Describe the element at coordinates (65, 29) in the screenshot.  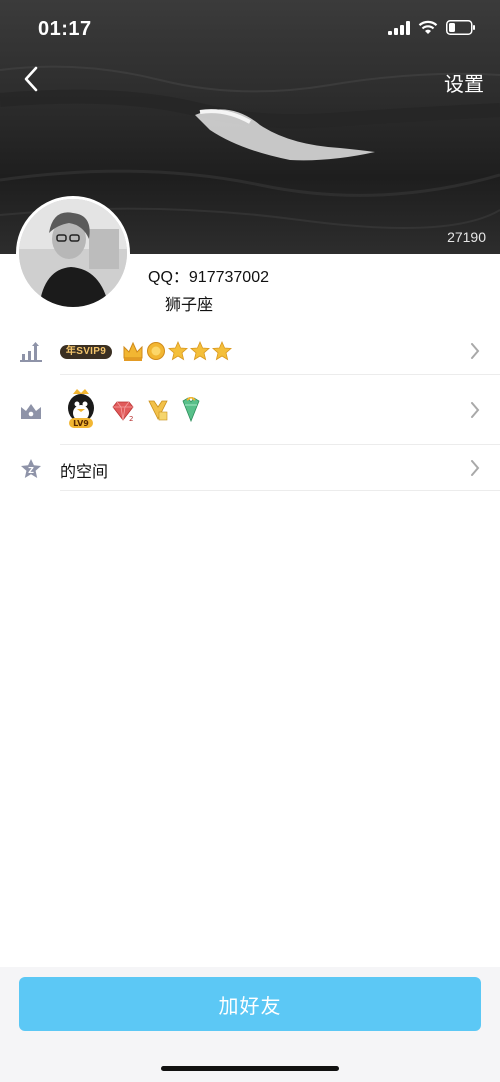
I see `status-time: 01:17` at that location.